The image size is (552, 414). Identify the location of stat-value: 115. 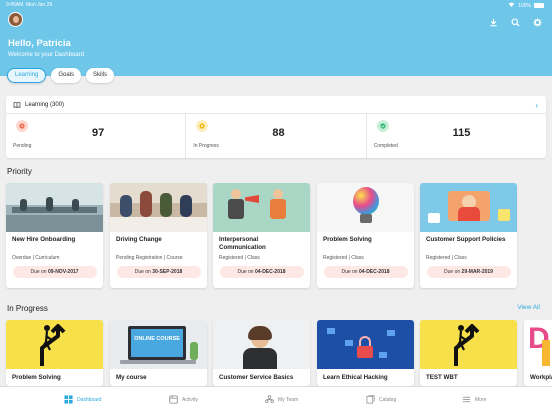
(461, 133).